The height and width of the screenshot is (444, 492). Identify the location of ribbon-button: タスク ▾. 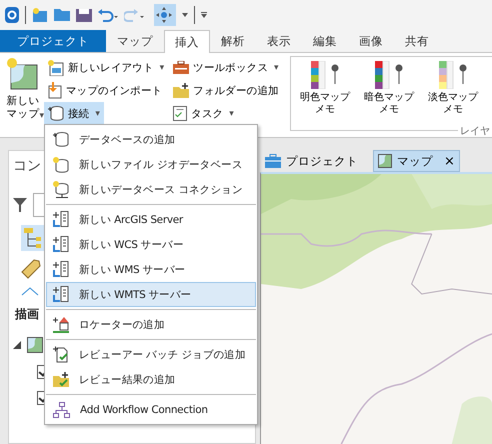
(203, 113).